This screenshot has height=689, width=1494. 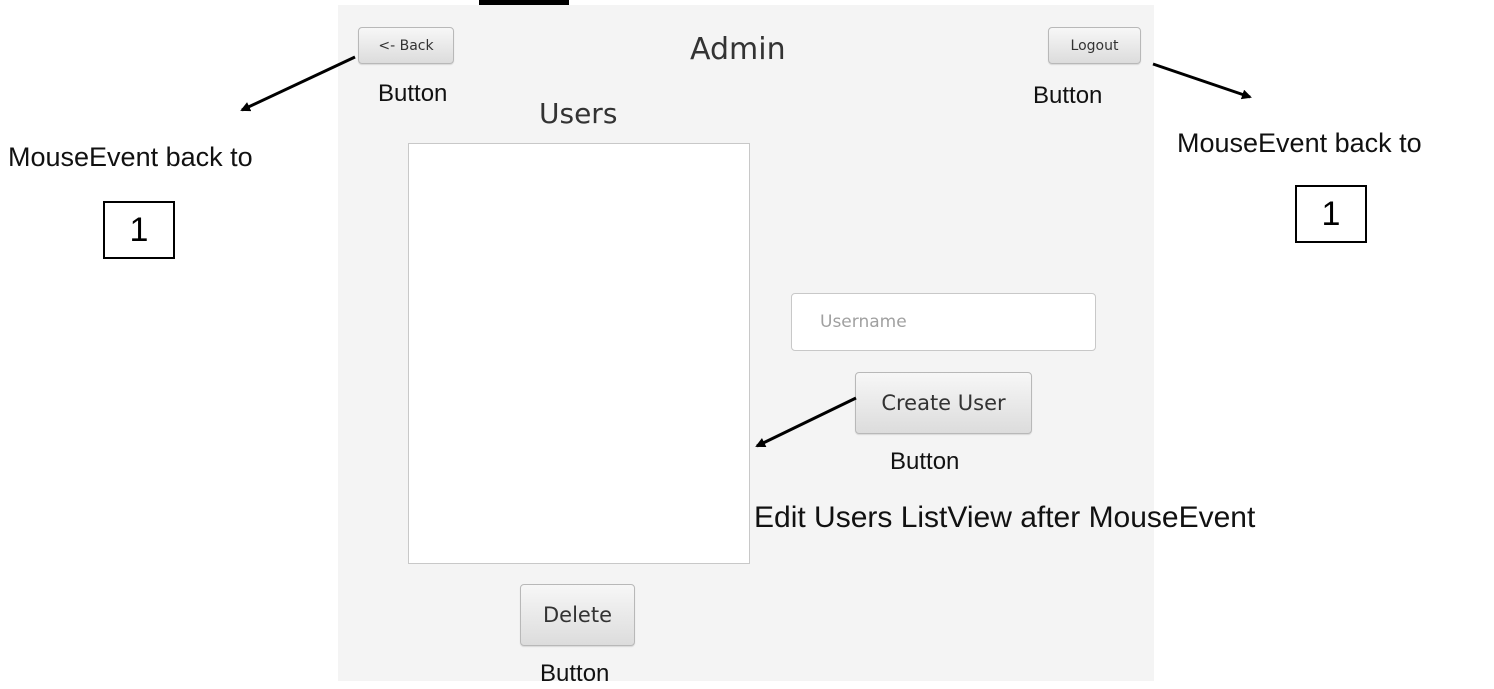 I want to click on logout-arrow, so click(x=1202, y=81).